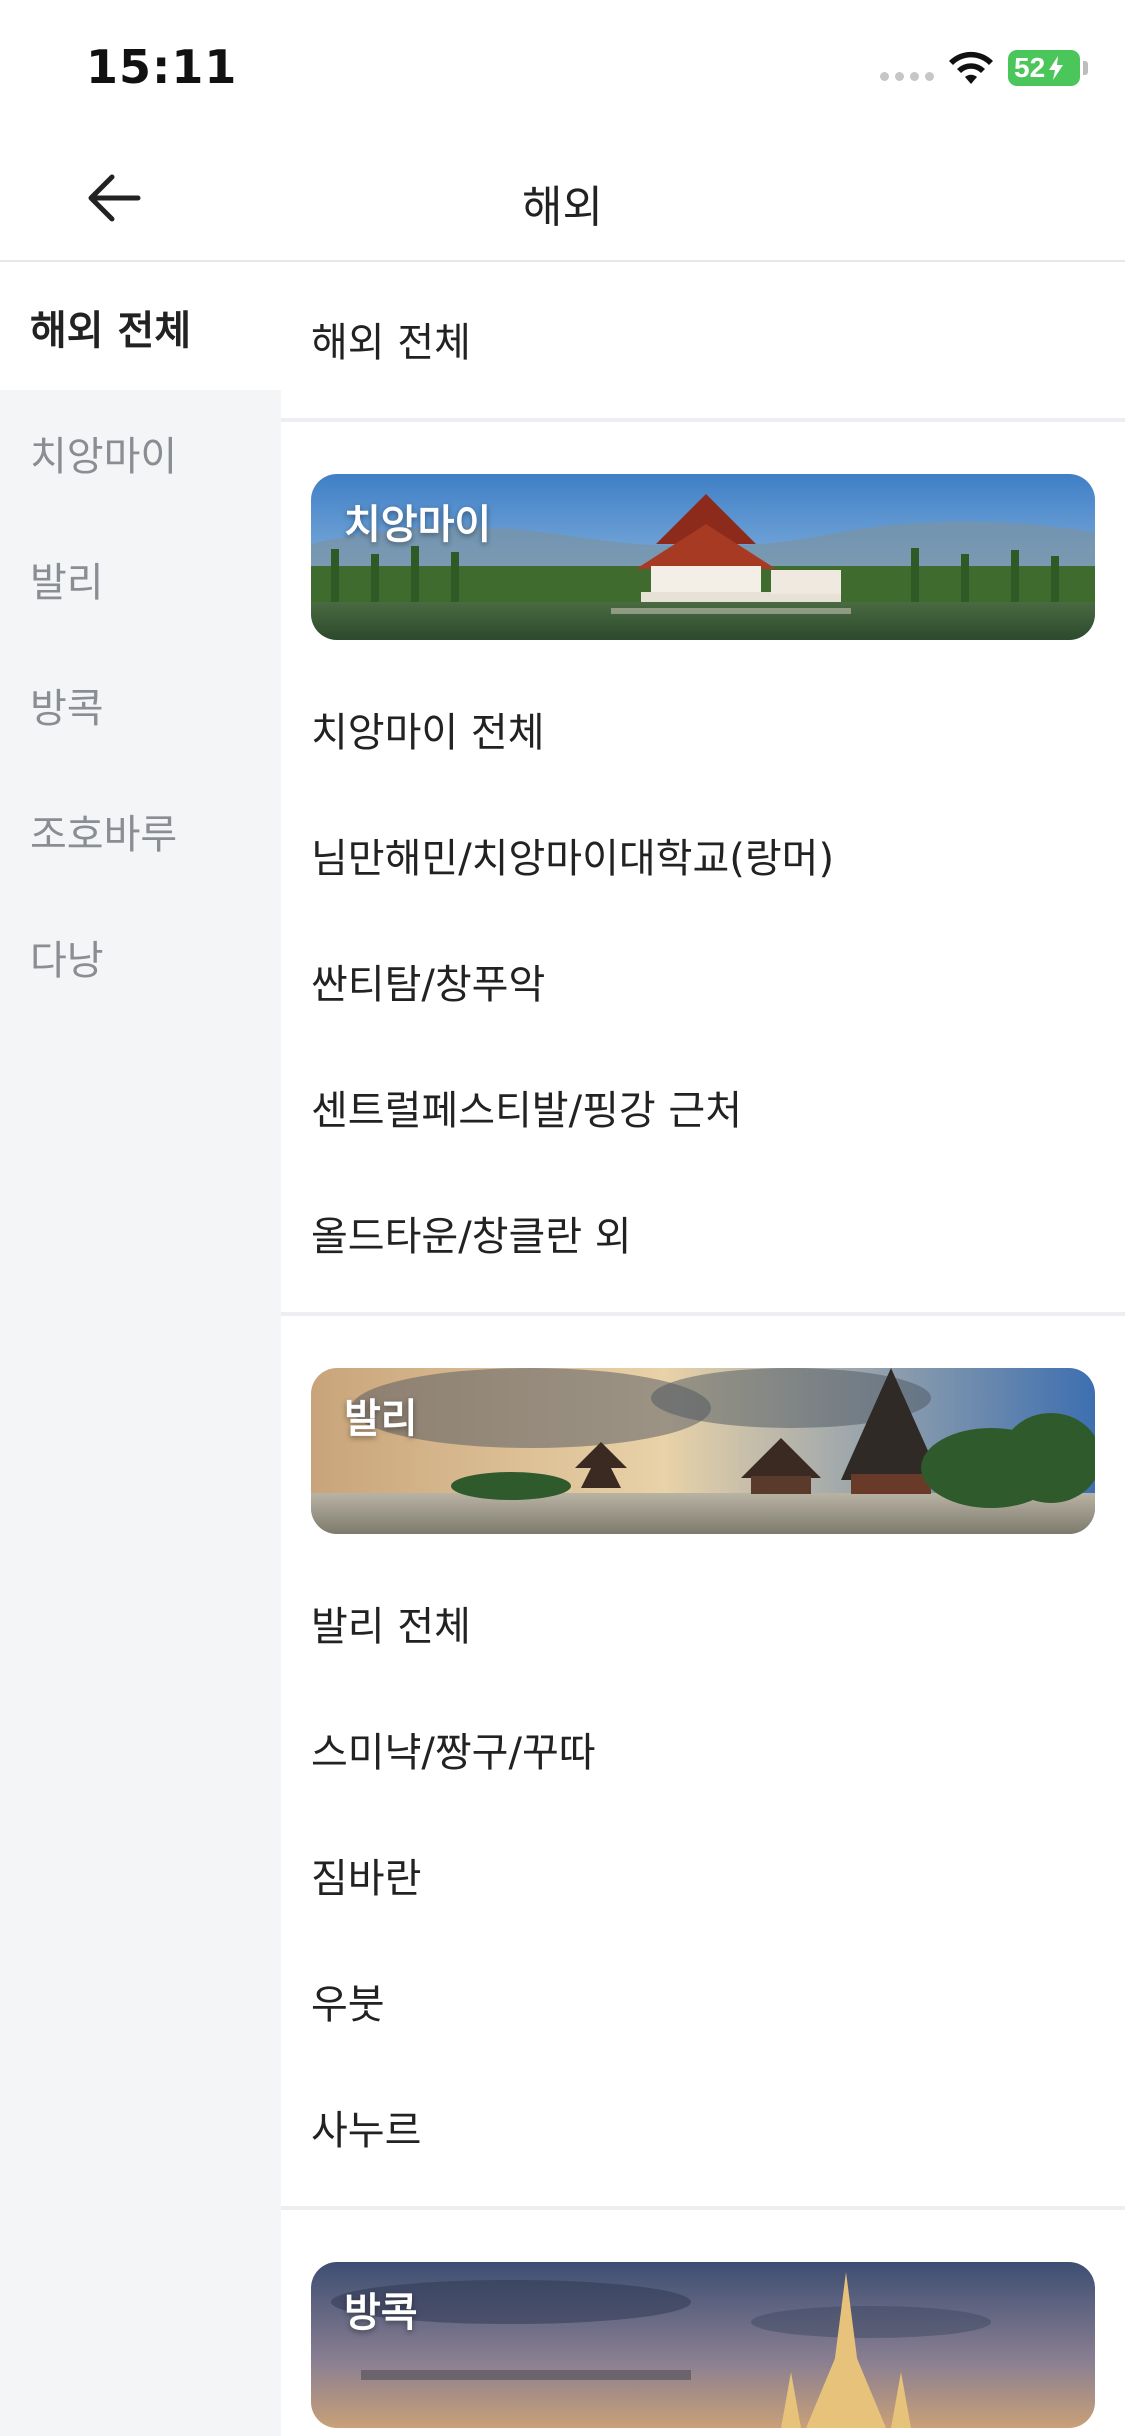  Describe the element at coordinates (428, 985) in the screenshot. I see `list-item-label: 싼티탐/창푸악` at that location.